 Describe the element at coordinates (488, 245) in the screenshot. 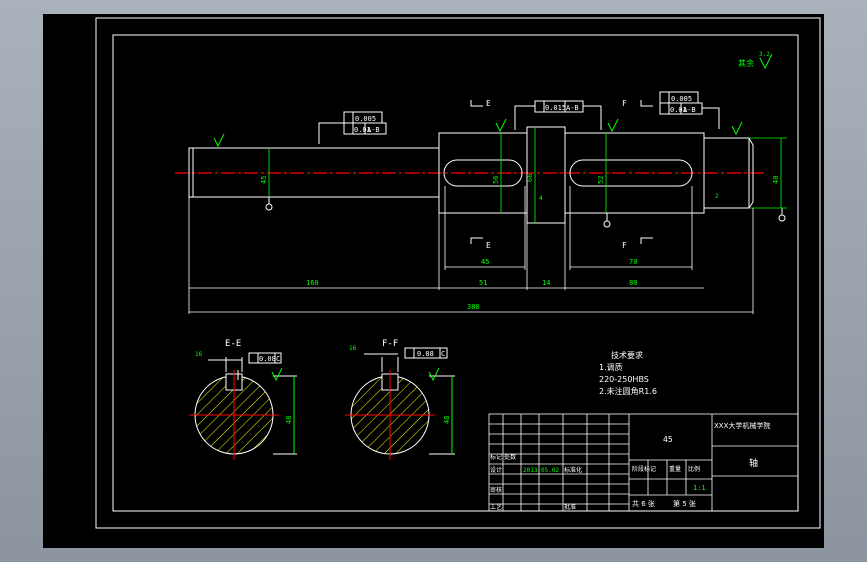

I see `cut-e-bottom: E` at that location.